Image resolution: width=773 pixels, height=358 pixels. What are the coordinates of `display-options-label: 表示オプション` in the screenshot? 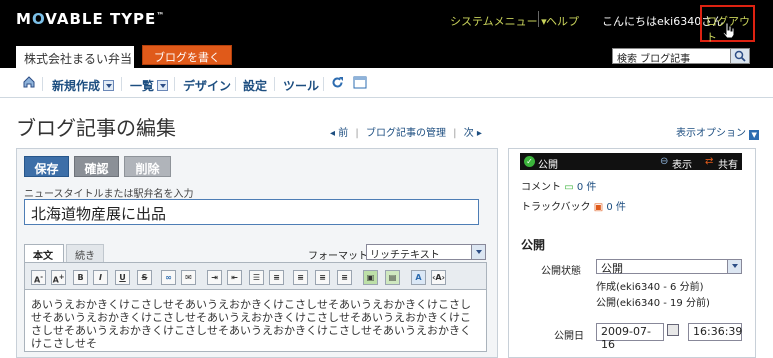 It's located at (711, 133).